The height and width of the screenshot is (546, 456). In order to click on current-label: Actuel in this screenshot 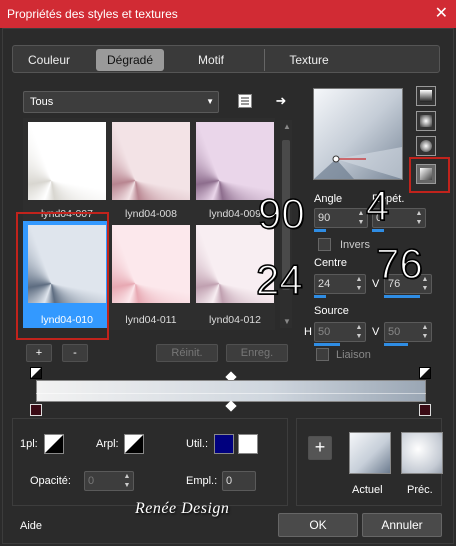, I will do `click(367, 490)`.